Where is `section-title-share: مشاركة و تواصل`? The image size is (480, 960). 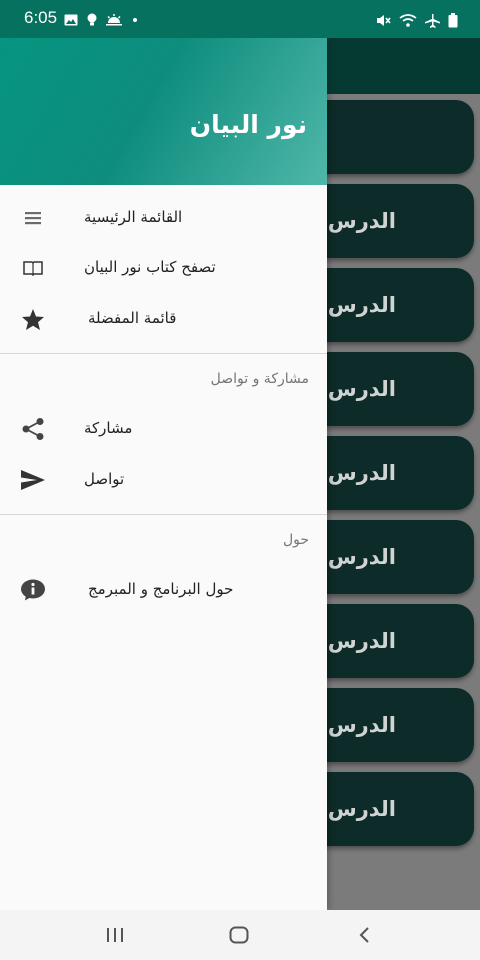 section-title-share: مشاركة و تواصل is located at coordinates (259, 379).